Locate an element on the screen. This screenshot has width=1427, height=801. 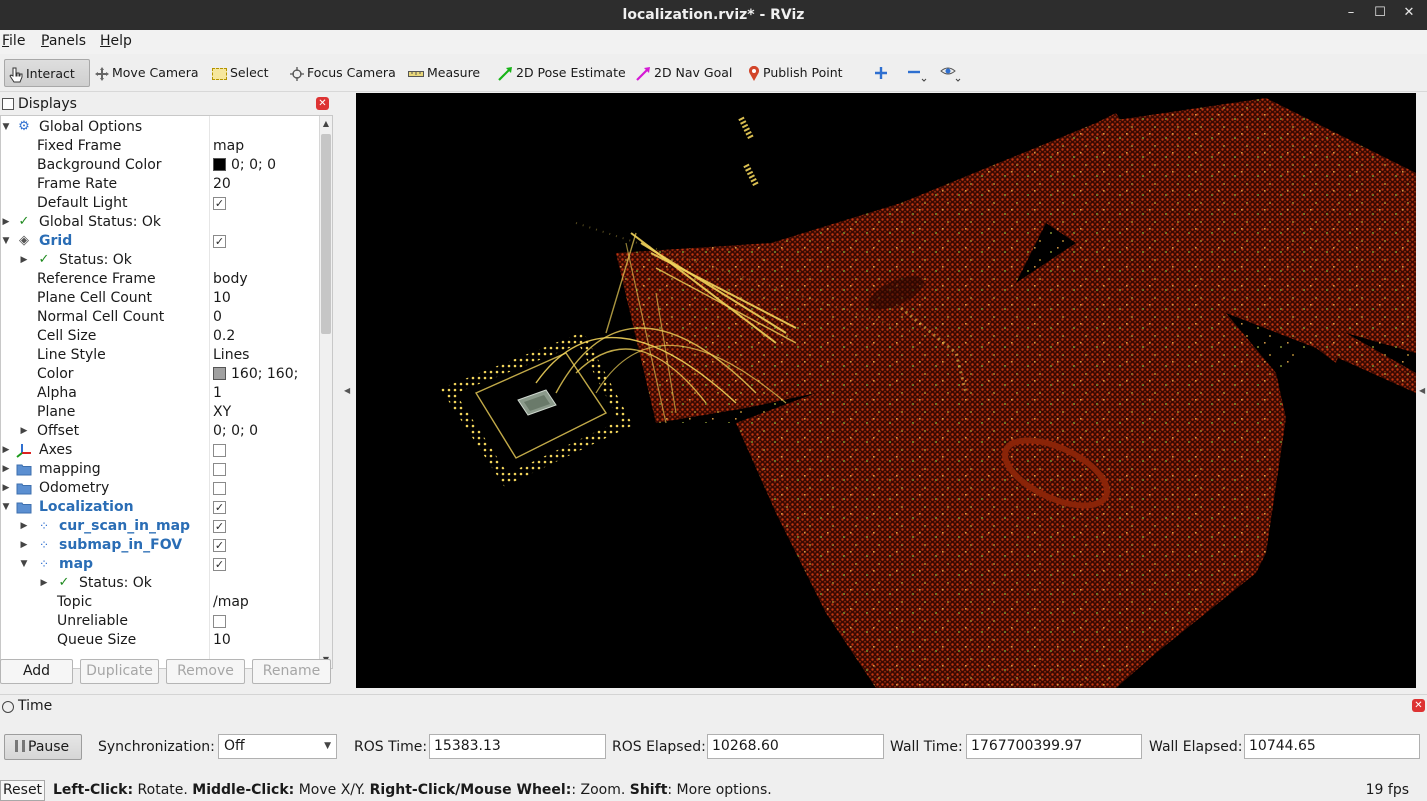
window-title: localization.rviz* - RViz is located at coordinates (713, 15).